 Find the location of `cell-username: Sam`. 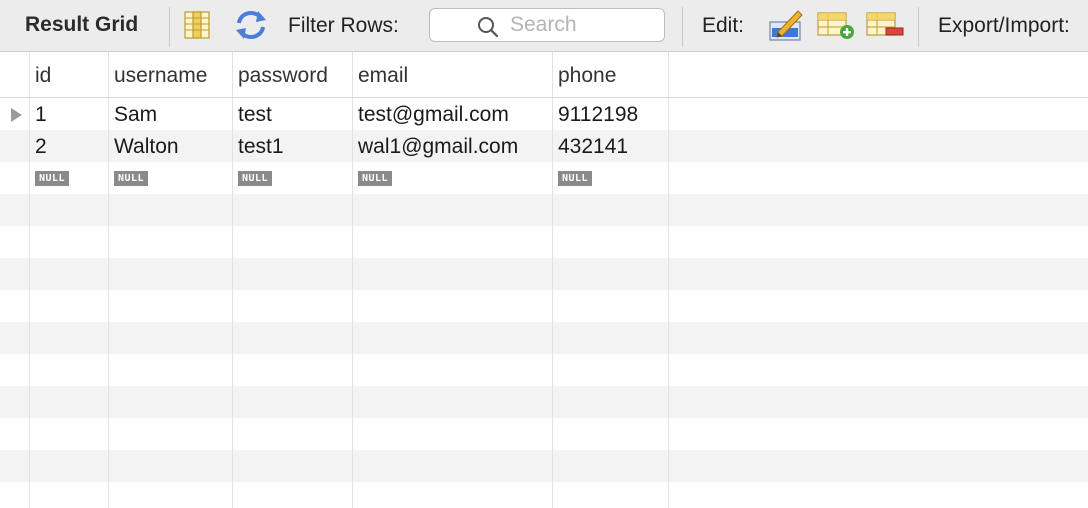

cell-username: Sam is located at coordinates (171, 114).